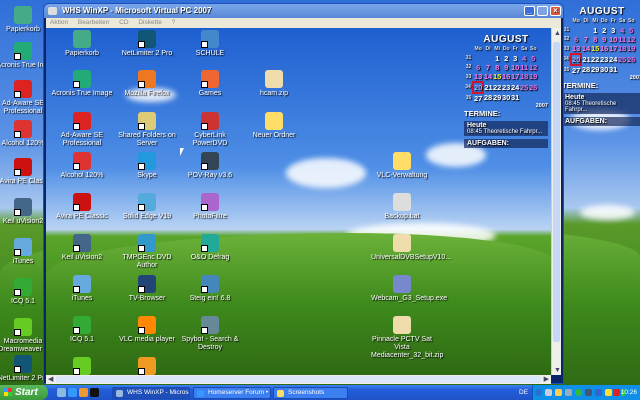 The image size is (640, 400). Describe the element at coordinates (548, 392) in the screenshot. I see `network-icon` at that location.